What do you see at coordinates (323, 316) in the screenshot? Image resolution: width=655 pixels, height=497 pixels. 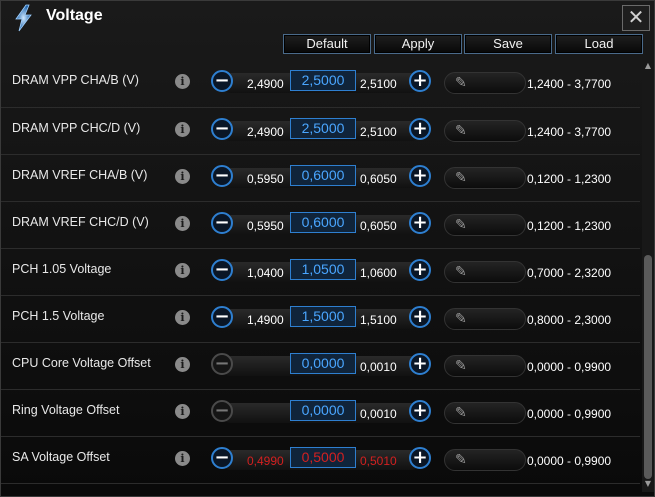 I see `current-value-field: 1,5000` at bounding box center [323, 316].